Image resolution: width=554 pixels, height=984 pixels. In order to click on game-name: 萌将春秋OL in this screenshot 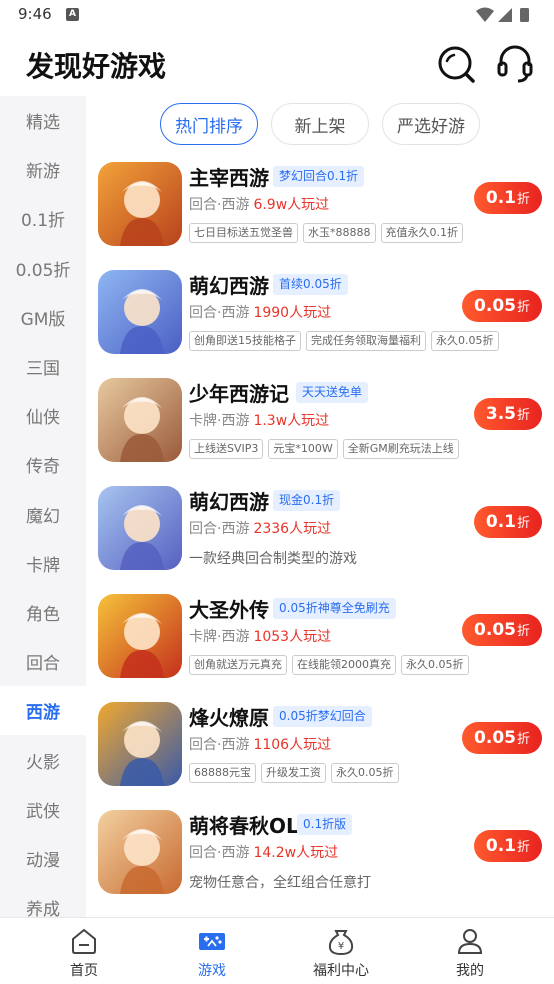, I will do `click(244, 826)`.